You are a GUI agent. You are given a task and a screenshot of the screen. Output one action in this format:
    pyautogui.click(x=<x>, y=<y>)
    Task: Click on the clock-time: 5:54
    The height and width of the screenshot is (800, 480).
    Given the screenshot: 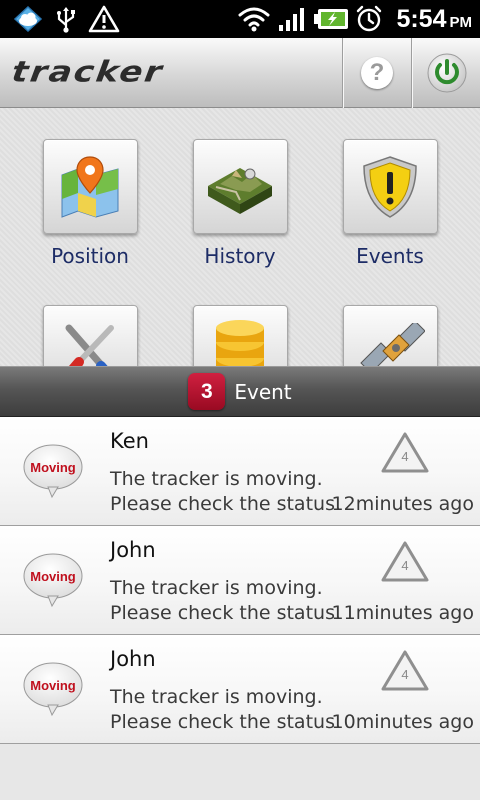 What is the action you would take?
    pyautogui.click(x=421, y=19)
    